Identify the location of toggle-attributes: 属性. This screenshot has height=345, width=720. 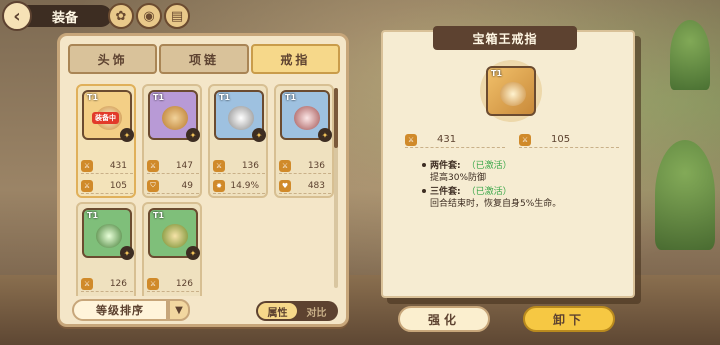
(277, 311).